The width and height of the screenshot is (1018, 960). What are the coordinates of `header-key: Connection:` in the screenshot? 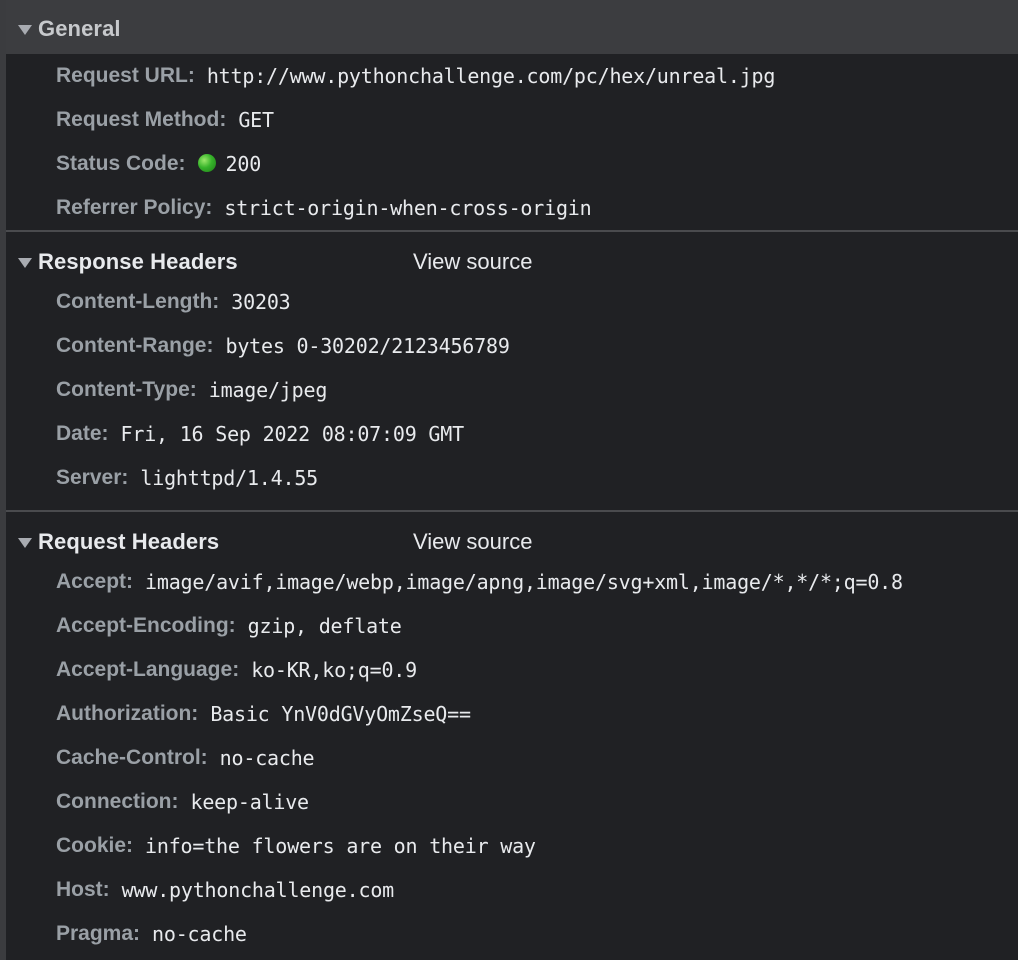 It's located at (117, 801).